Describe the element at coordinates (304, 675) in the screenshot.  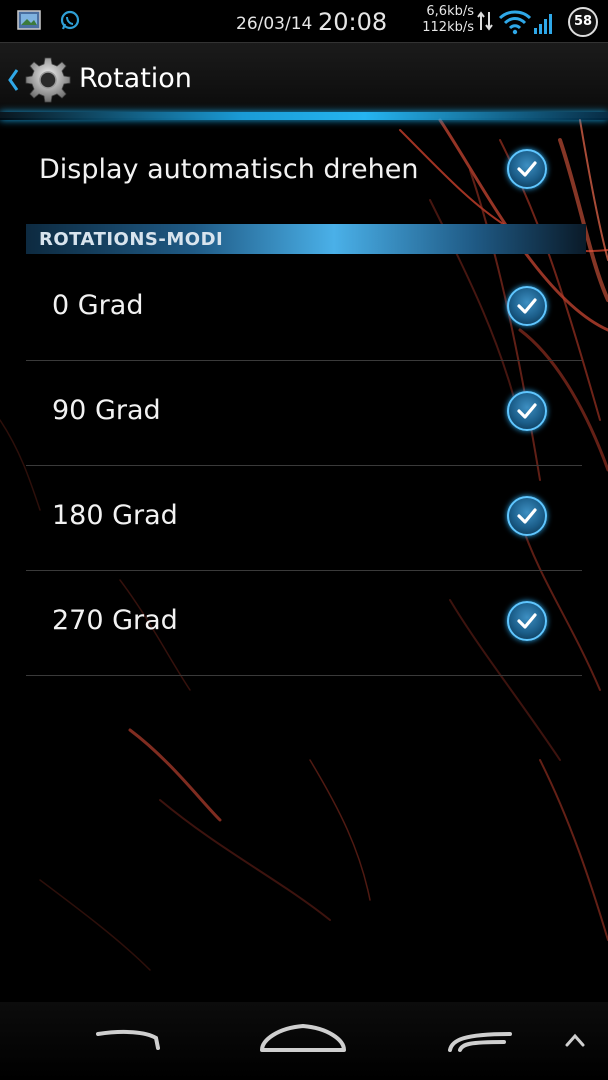
I see `list-divider` at that location.